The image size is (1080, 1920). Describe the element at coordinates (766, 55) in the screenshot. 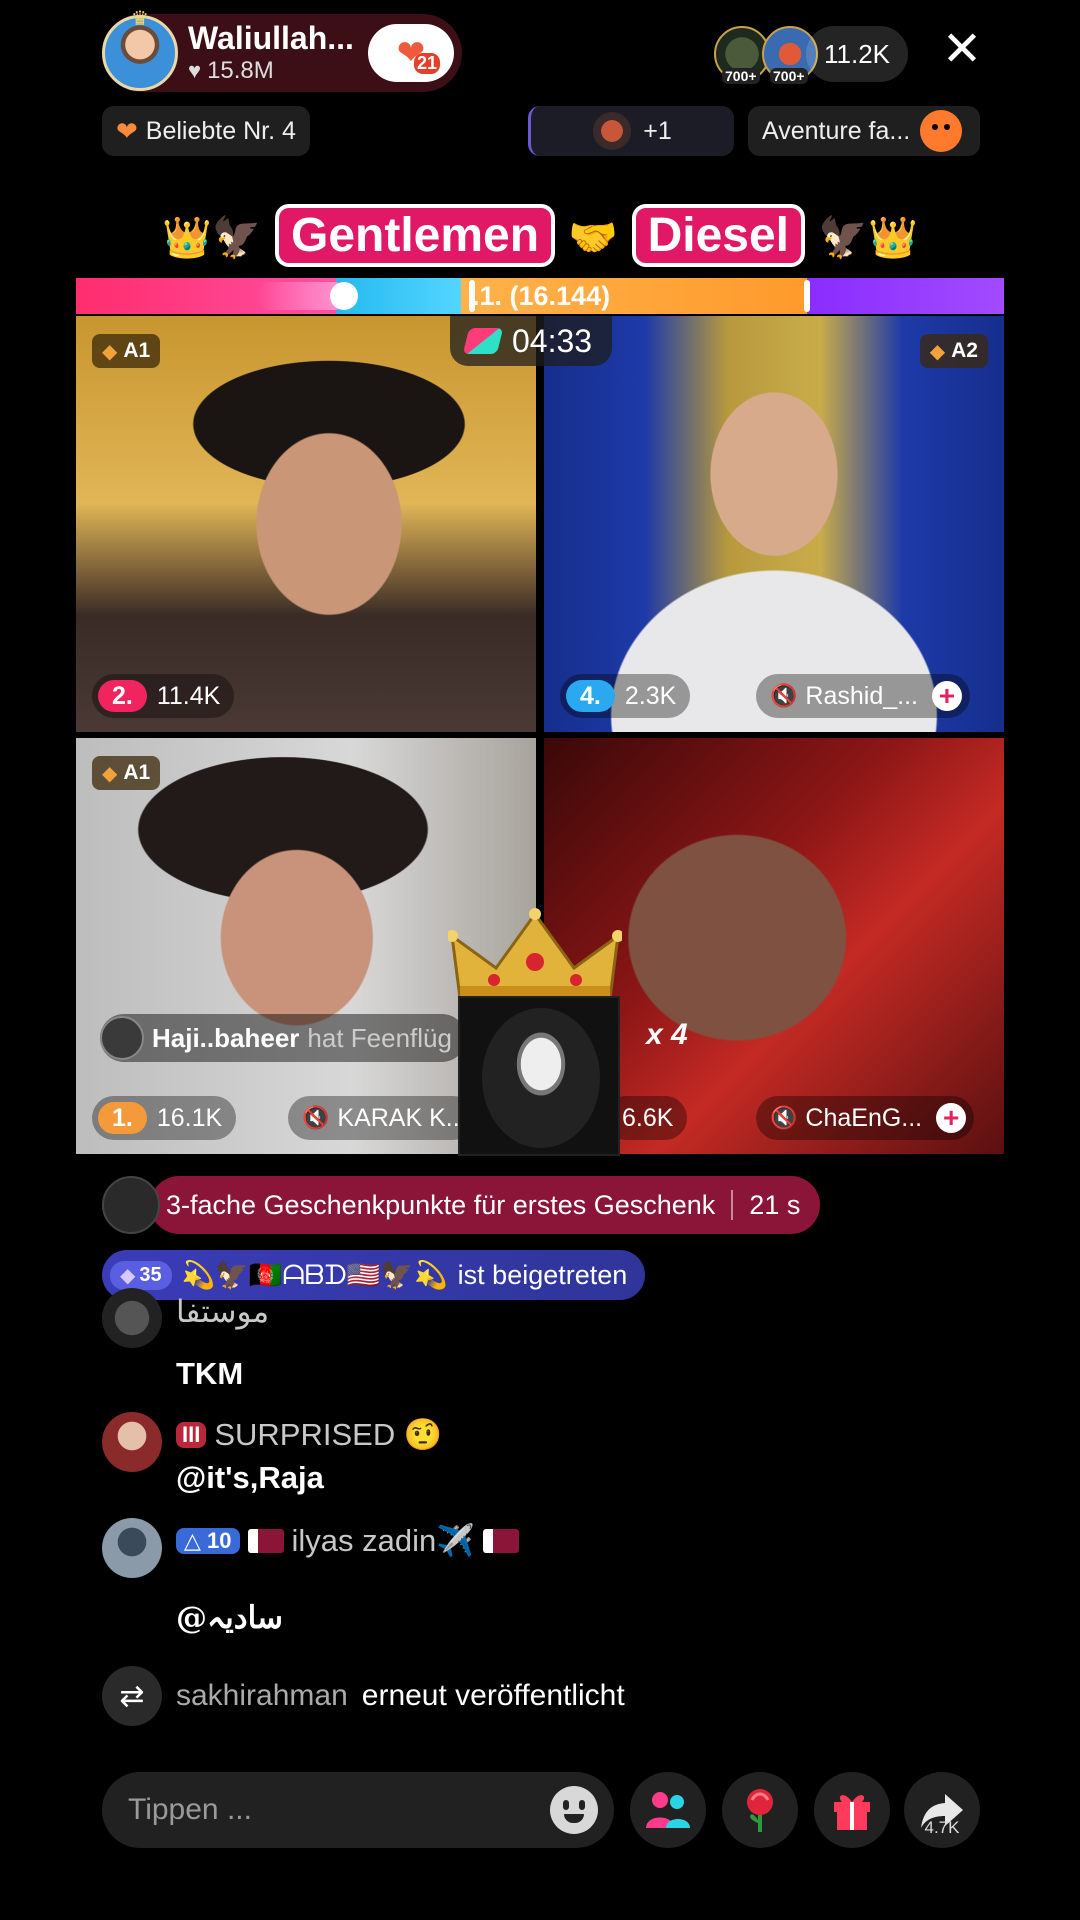

I see `top-viewers: 700+ 700+` at that location.